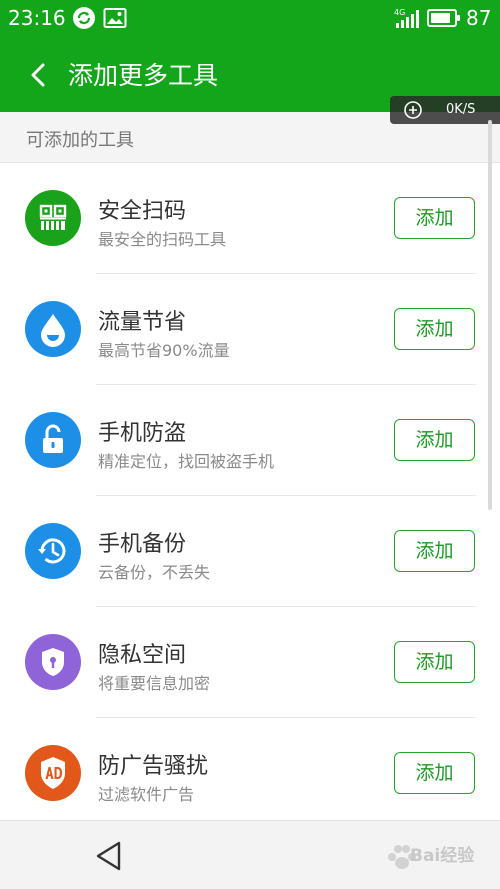 The width and height of the screenshot is (500, 889). Describe the element at coordinates (142, 655) in the screenshot. I see `tool-name: 隐私空间` at that location.